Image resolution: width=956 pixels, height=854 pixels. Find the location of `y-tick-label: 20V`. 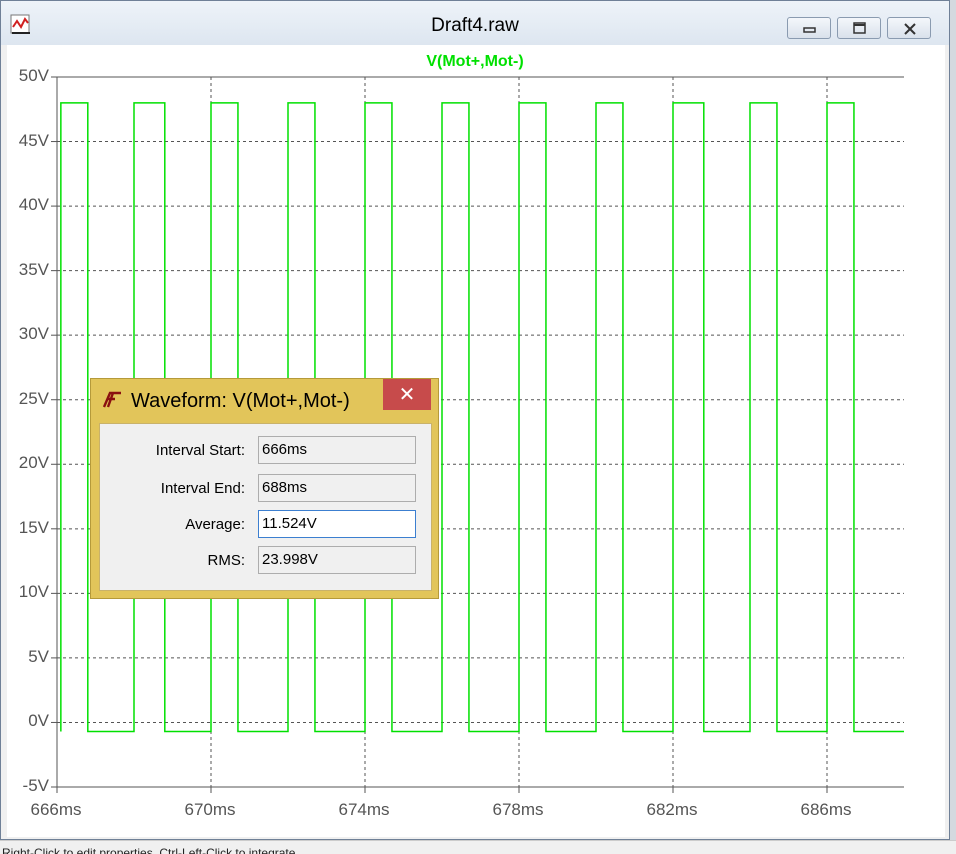

y-tick-label: 20V is located at coordinates (26, 463).